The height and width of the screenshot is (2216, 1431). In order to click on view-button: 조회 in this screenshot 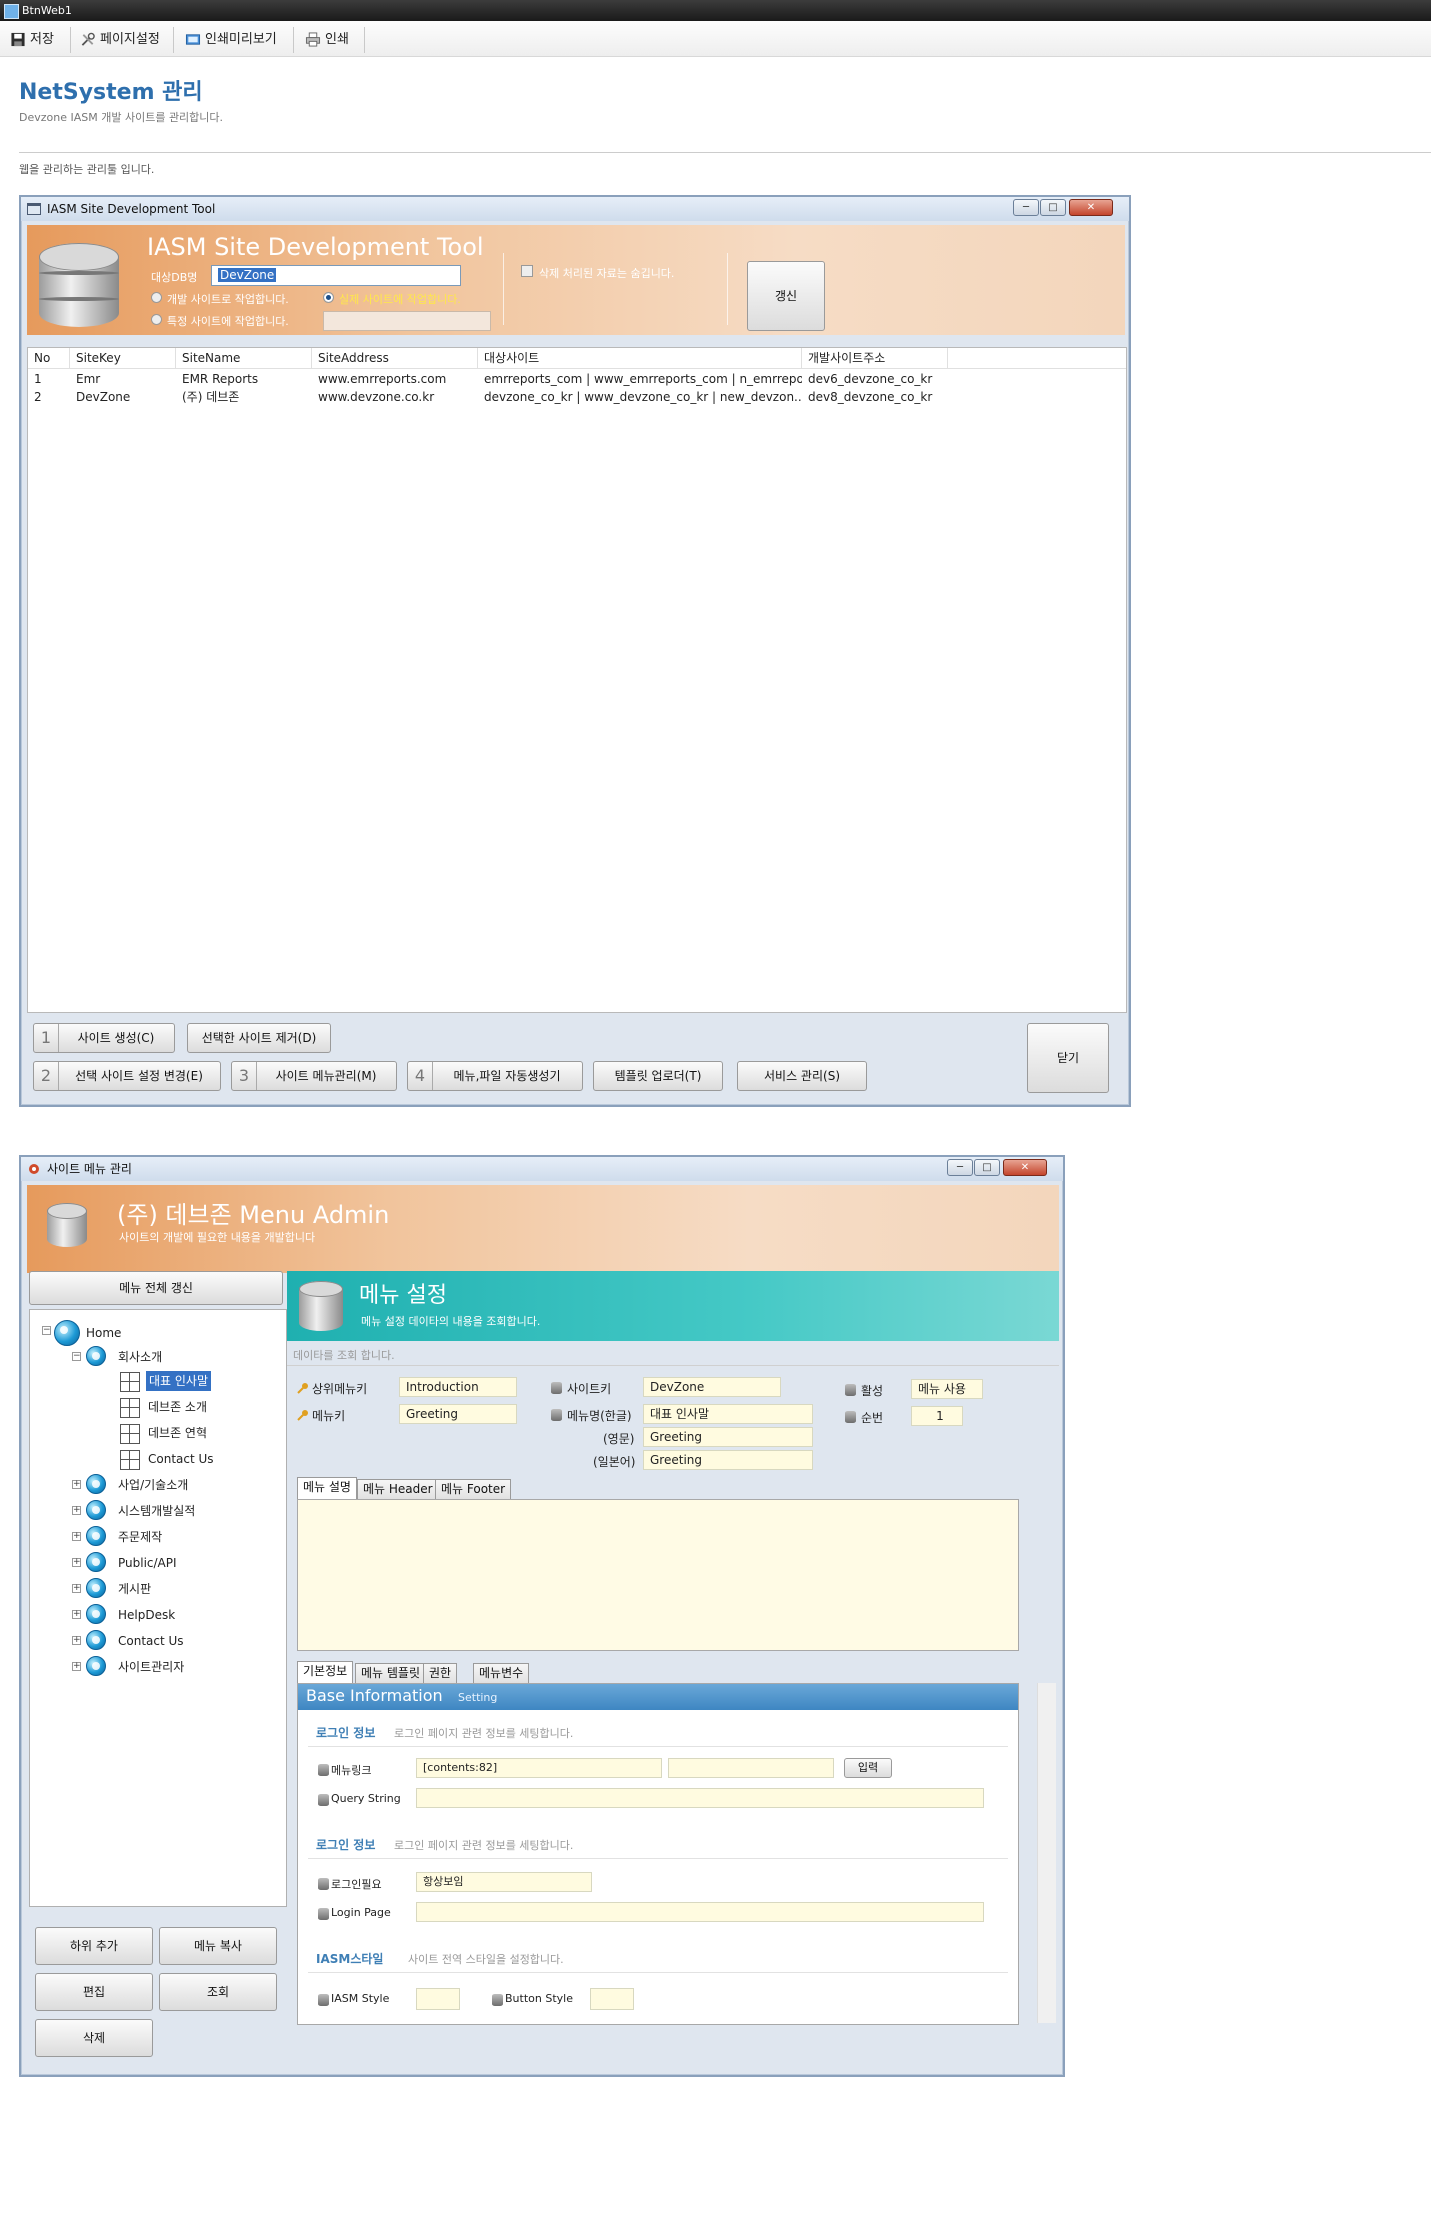, I will do `click(218, 1992)`.